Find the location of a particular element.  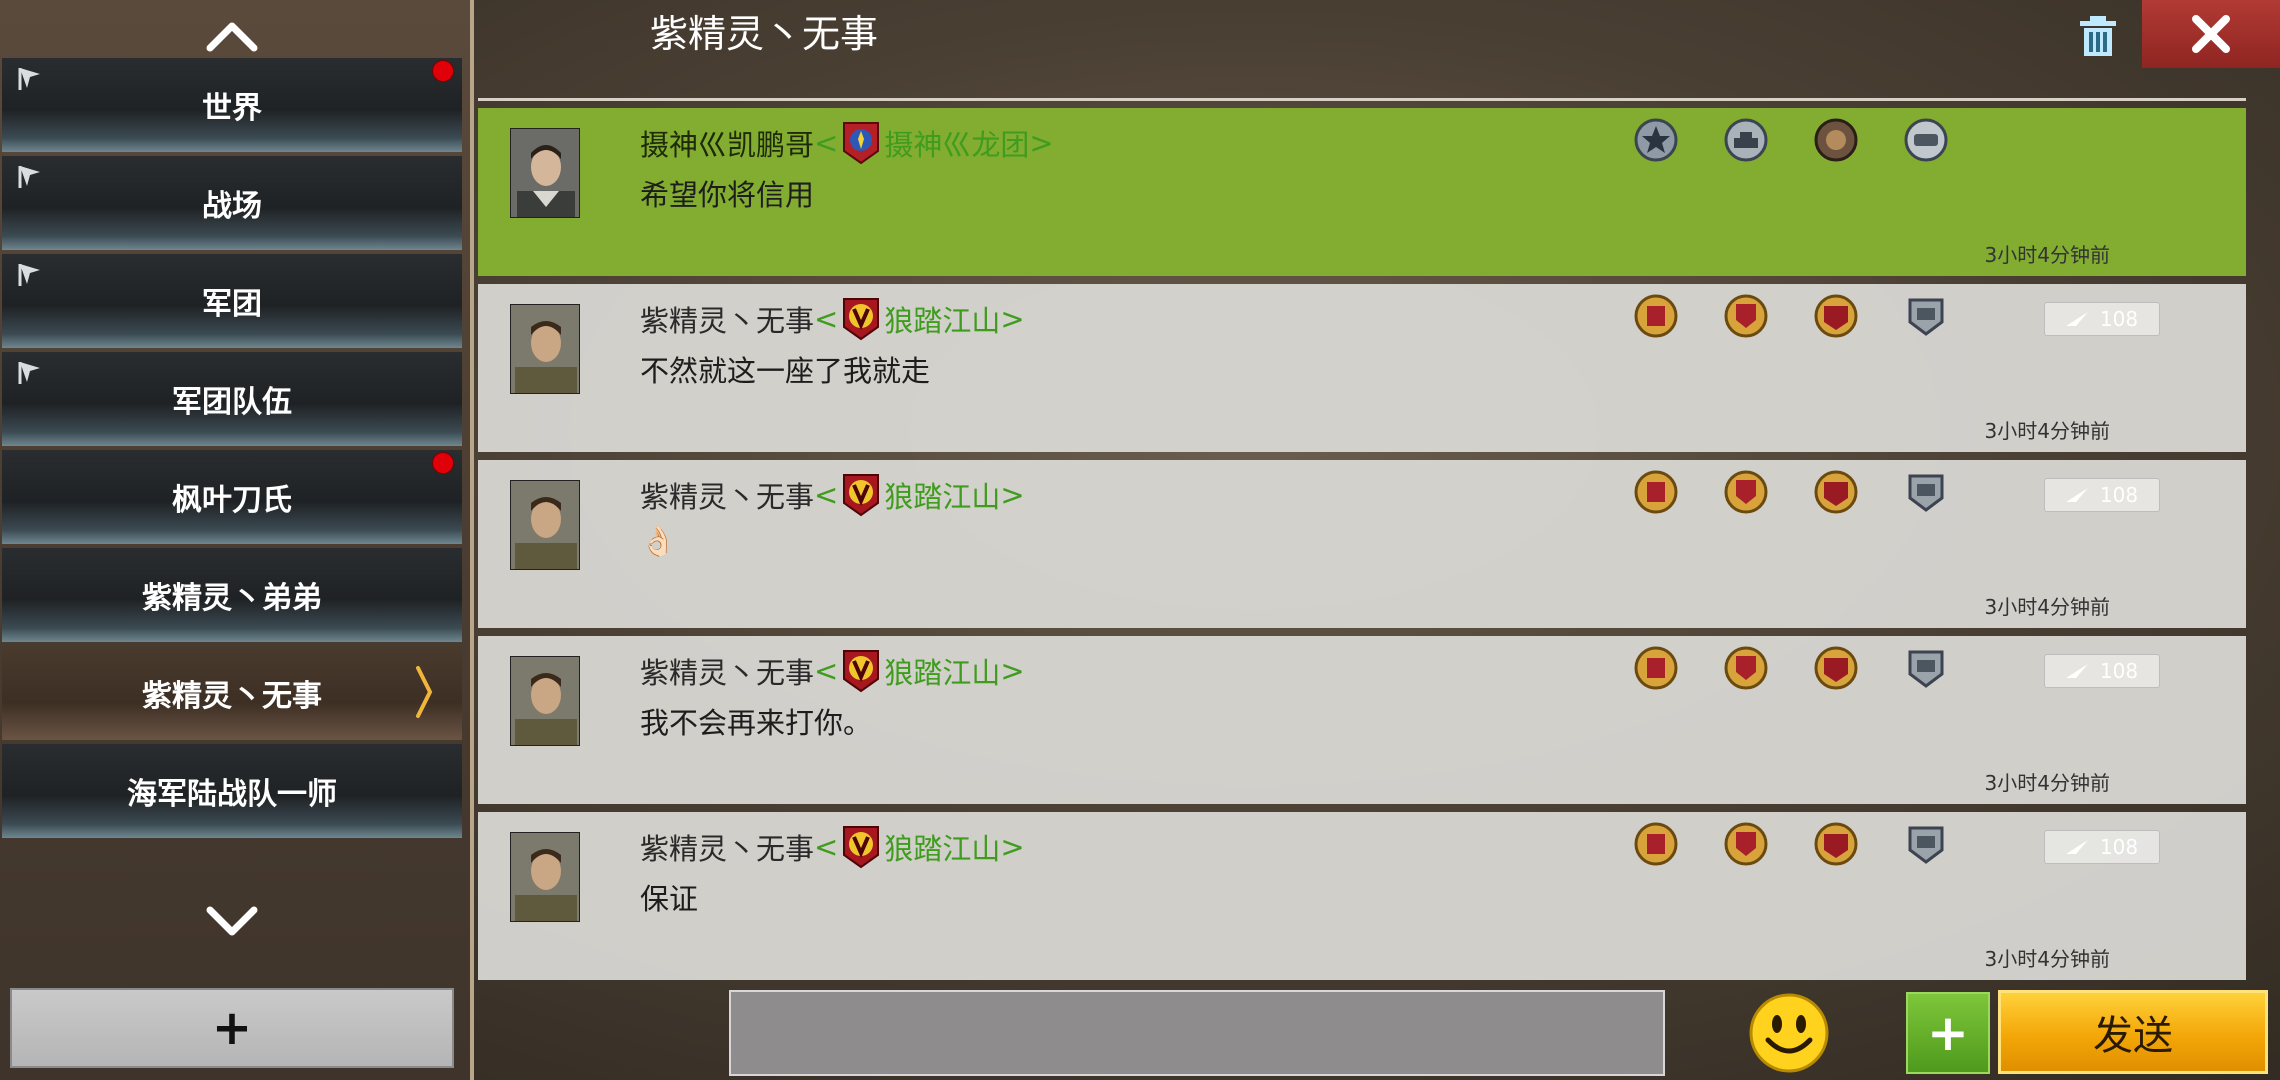

message-text: 保证 is located at coordinates (669, 899).